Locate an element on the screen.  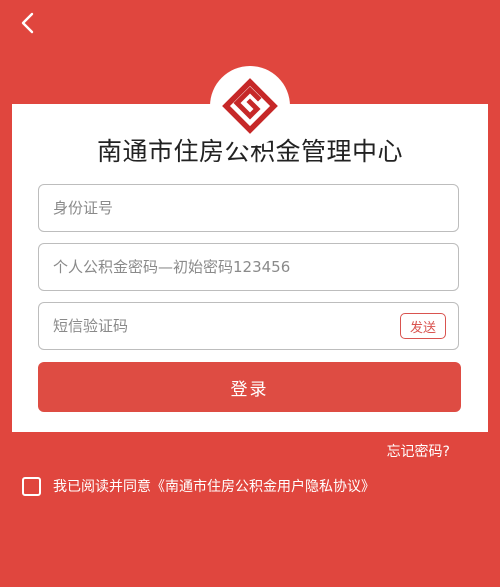
login-button: 登录 is located at coordinates (249, 387).